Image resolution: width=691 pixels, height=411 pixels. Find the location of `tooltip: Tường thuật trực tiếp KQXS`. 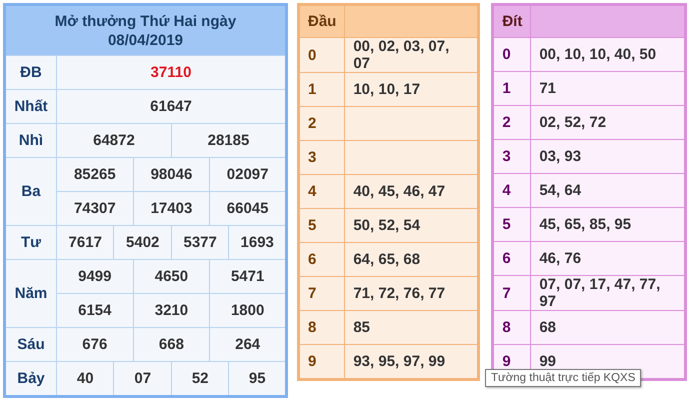

tooltip: Tường thuật trực tiếp KQXS is located at coordinates (563, 378).